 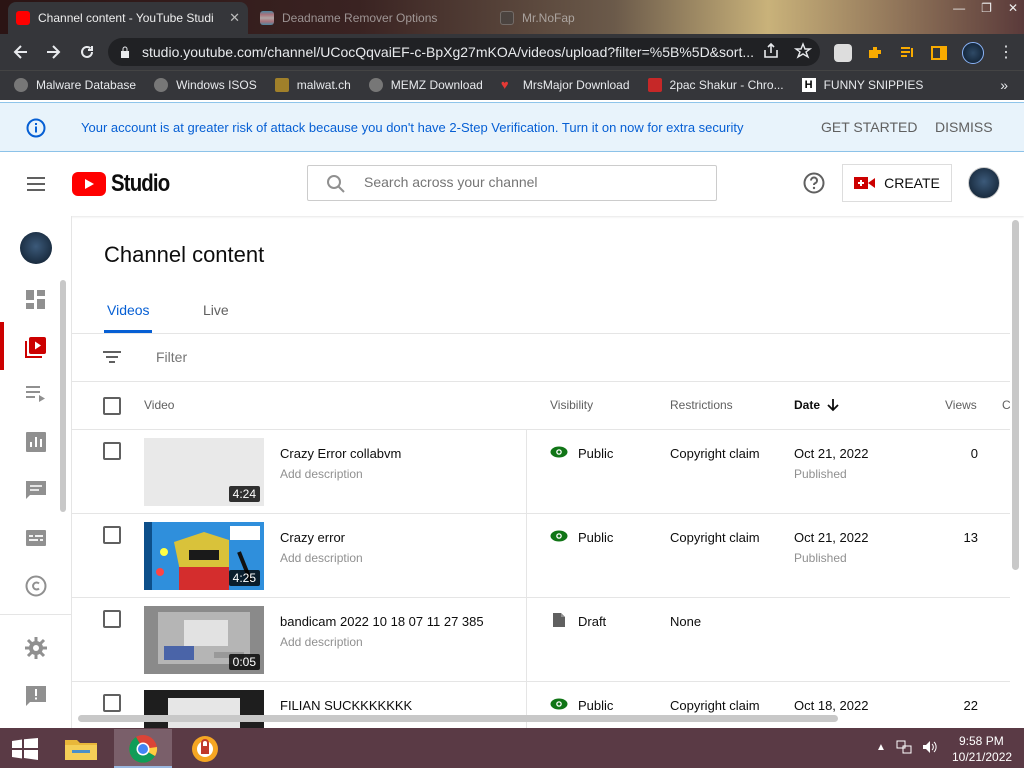 I want to click on windows-taskbar: ▲ 9:58 PM 10/21/2022, so click(x=512, y=748).